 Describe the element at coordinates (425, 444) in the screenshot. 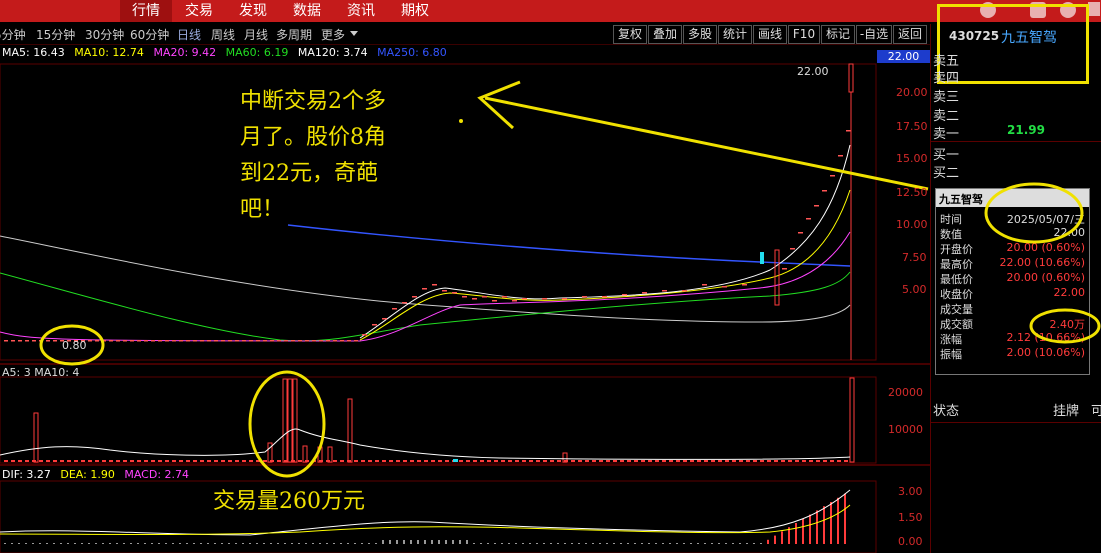

I see `vol-ma-line` at that location.